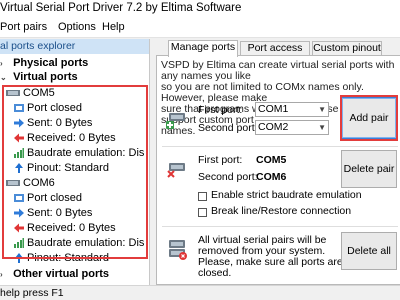 The image size is (400, 300). Describe the element at coordinates (347, 48) in the screenshot. I see `tab-custom-pinout: Custom pinout` at that location.